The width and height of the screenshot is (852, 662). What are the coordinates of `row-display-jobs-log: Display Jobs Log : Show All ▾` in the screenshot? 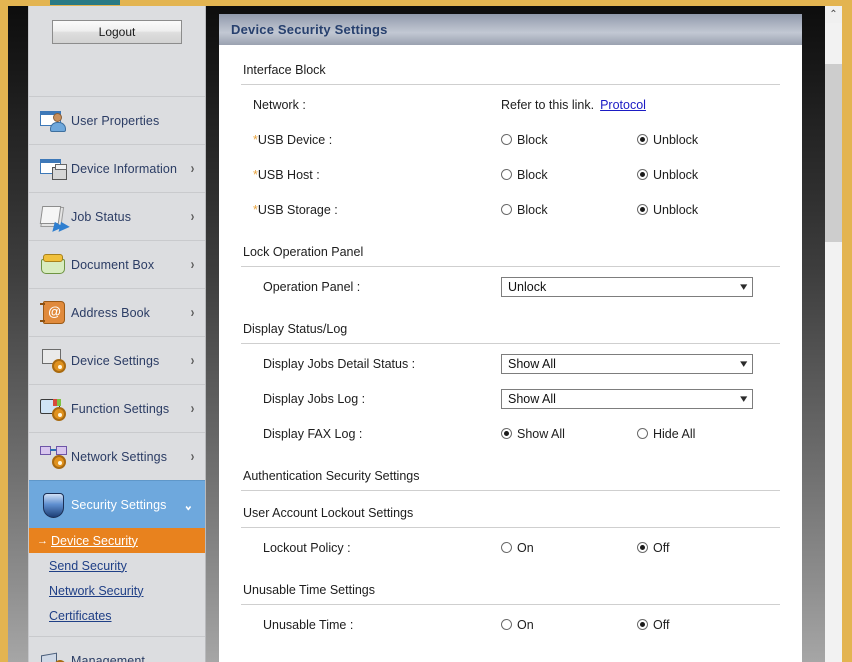 It's located at (510, 398).